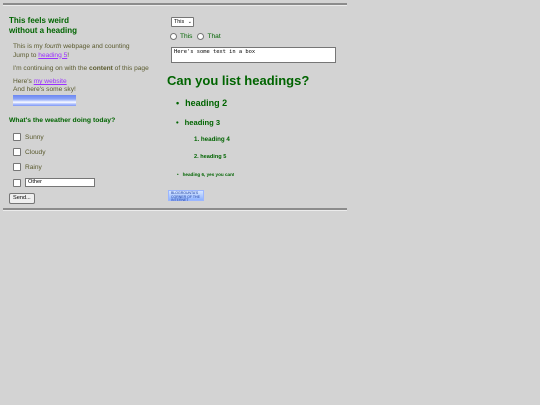 Image resolution: width=540 pixels, height=405 pixels. What do you see at coordinates (210, 157) in the screenshot?
I see `heading-5-item: 2. heading 5` at bounding box center [210, 157].